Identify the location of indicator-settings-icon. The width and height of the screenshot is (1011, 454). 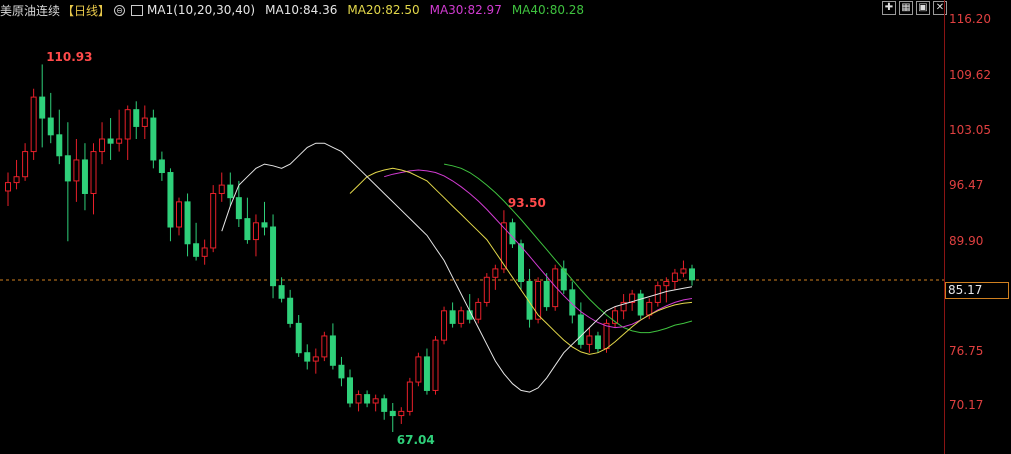
(137, 10).